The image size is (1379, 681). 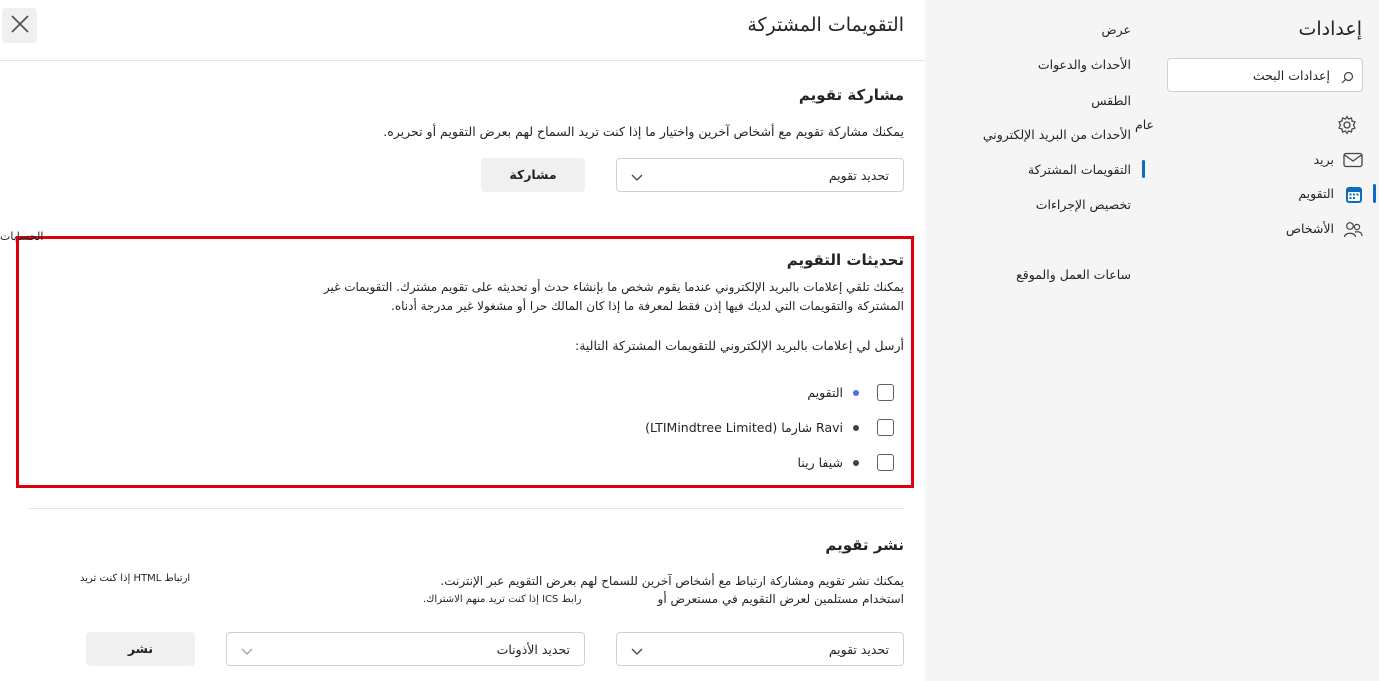 What do you see at coordinates (1330, 29) in the screenshot?
I see `settings-title: إعدادات` at bounding box center [1330, 29].